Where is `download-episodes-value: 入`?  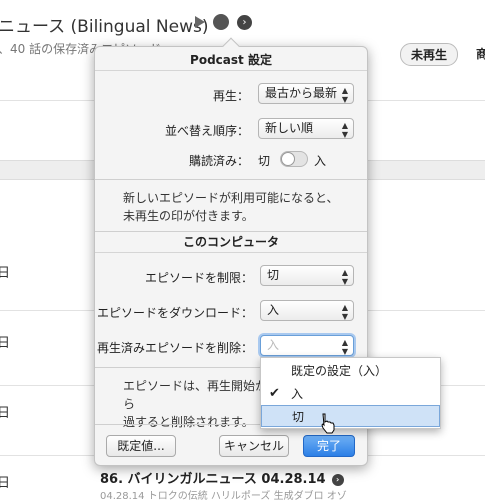
download-episodes-value: 入 is located at coordinates (273, 310).